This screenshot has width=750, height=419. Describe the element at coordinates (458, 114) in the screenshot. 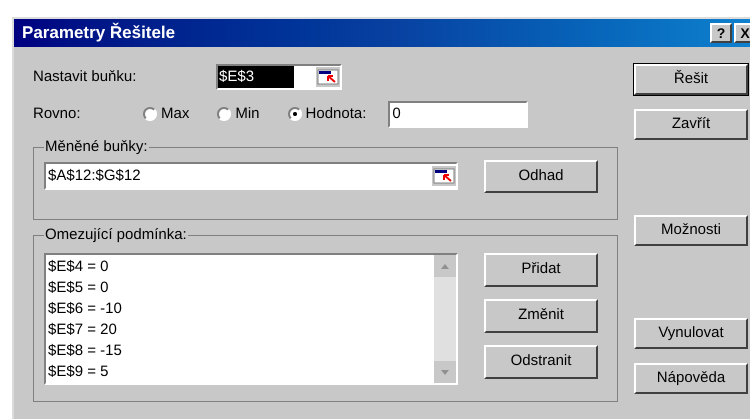

I see `value-field: 0` at that location.